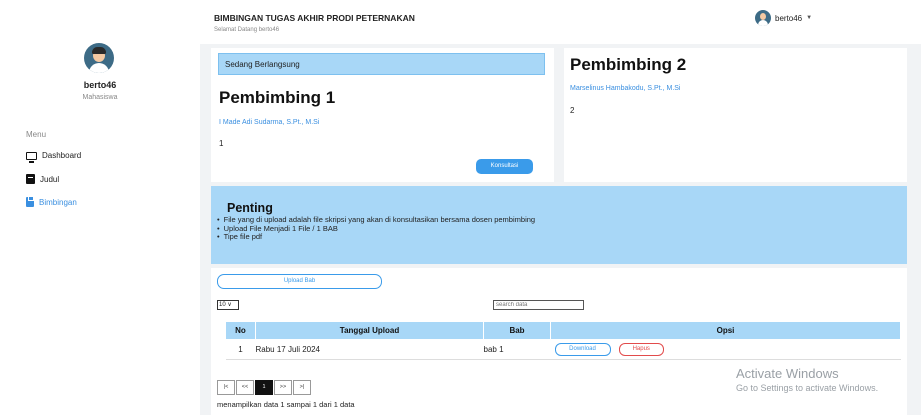  I want to click on first-page-button: |<, so click(226, 387).